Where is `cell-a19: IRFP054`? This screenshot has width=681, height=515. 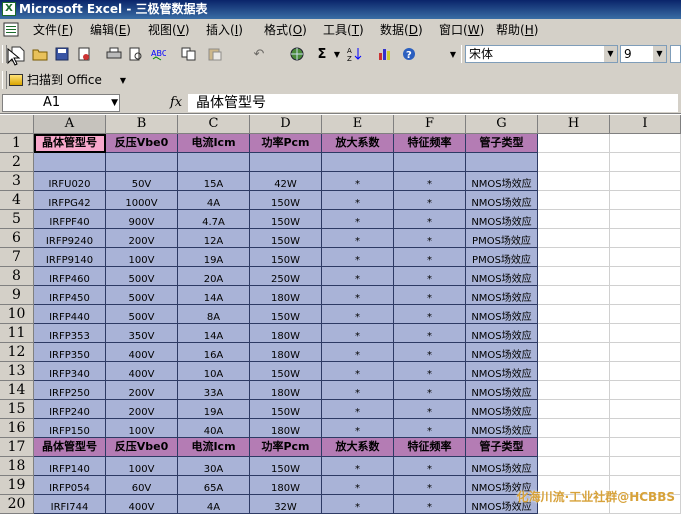 cell-a19: IRFP054 is located at coordinates (70, 485).